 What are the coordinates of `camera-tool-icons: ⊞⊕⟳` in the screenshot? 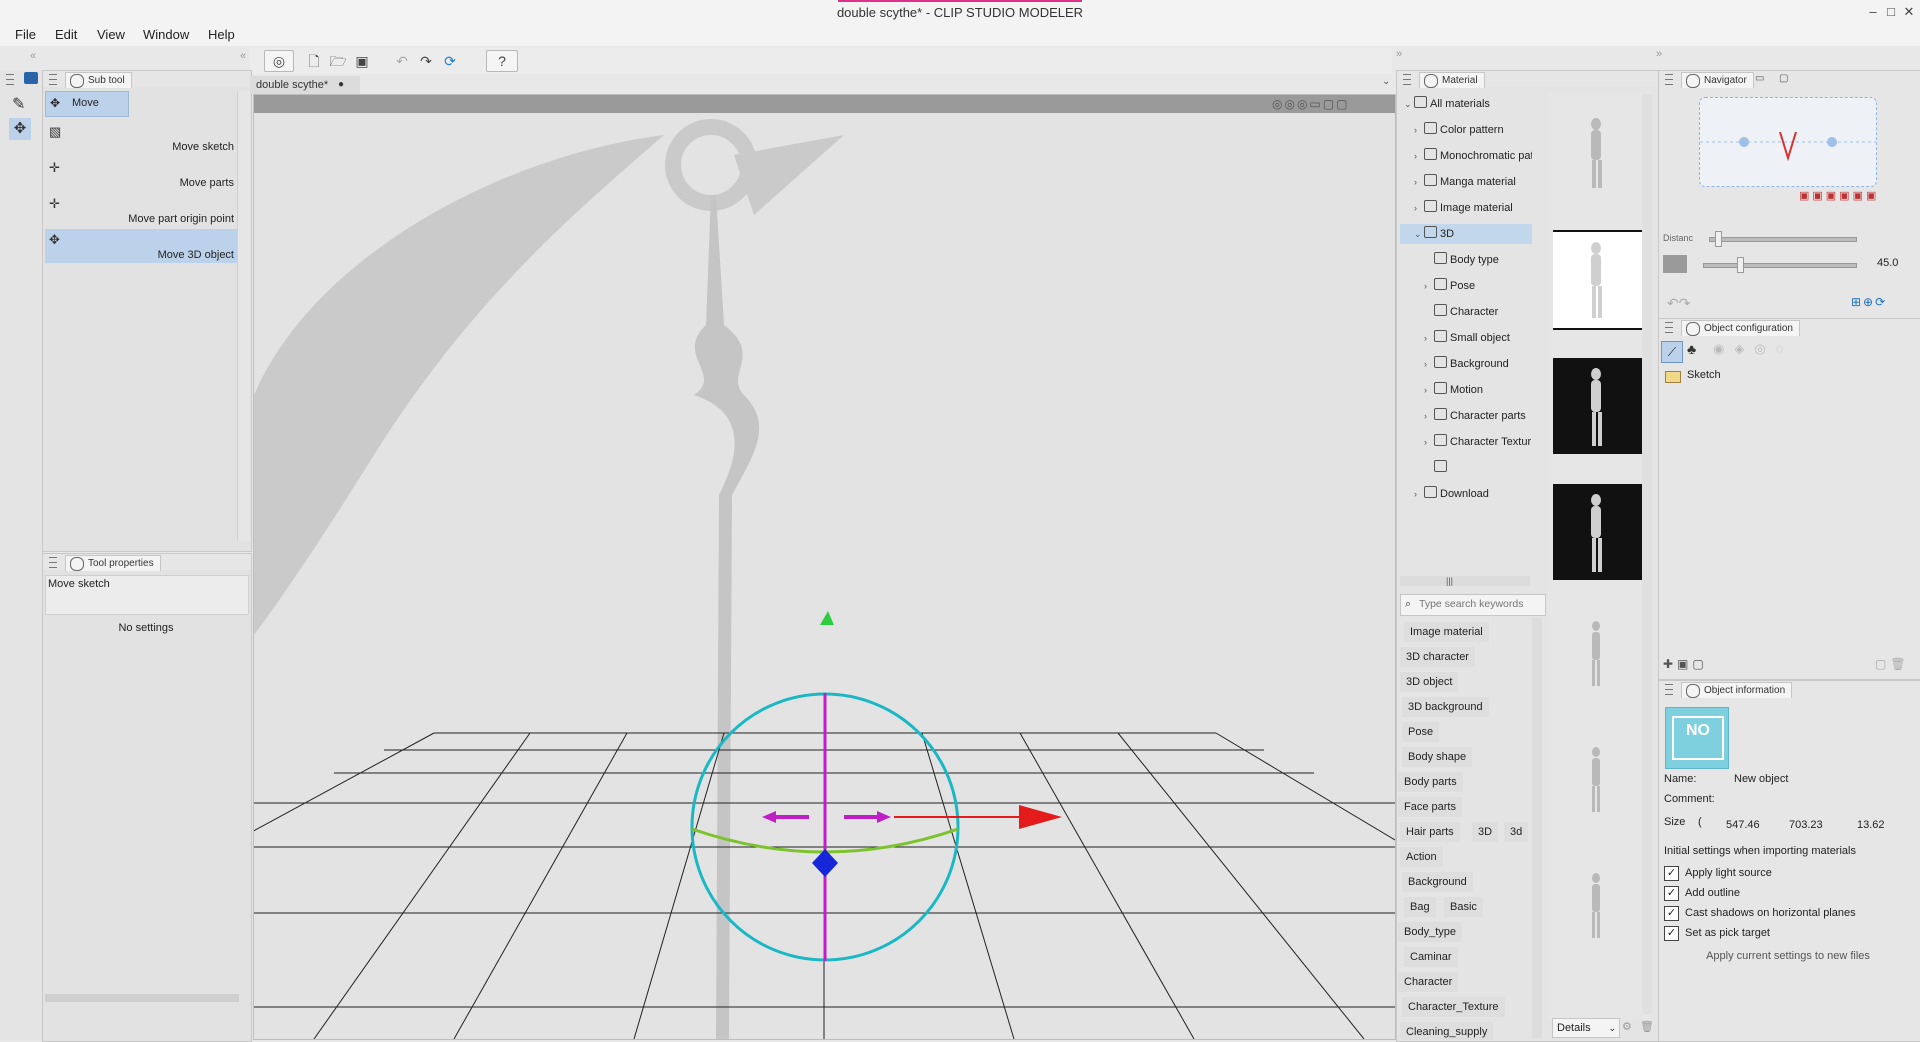 It's located at (1869, 302).